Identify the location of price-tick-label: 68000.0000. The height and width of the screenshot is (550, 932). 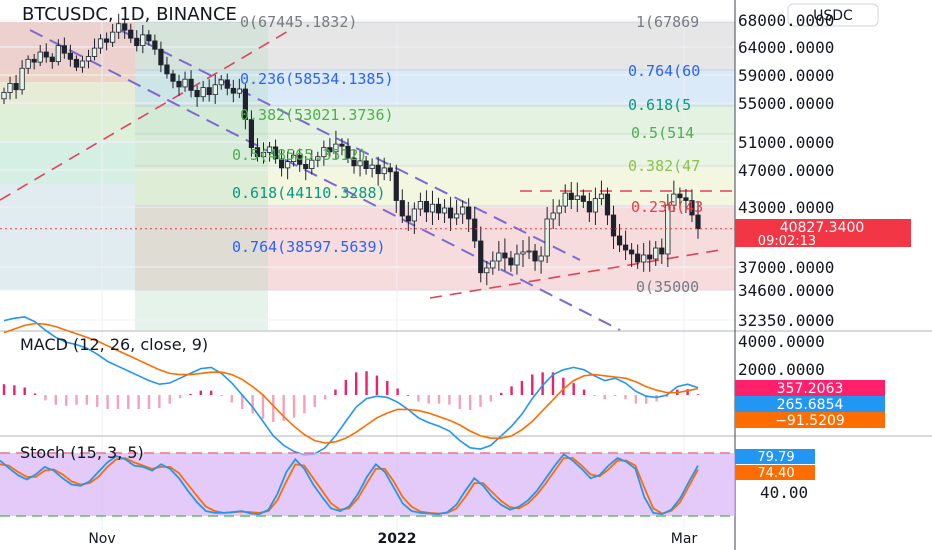
(786, 20).